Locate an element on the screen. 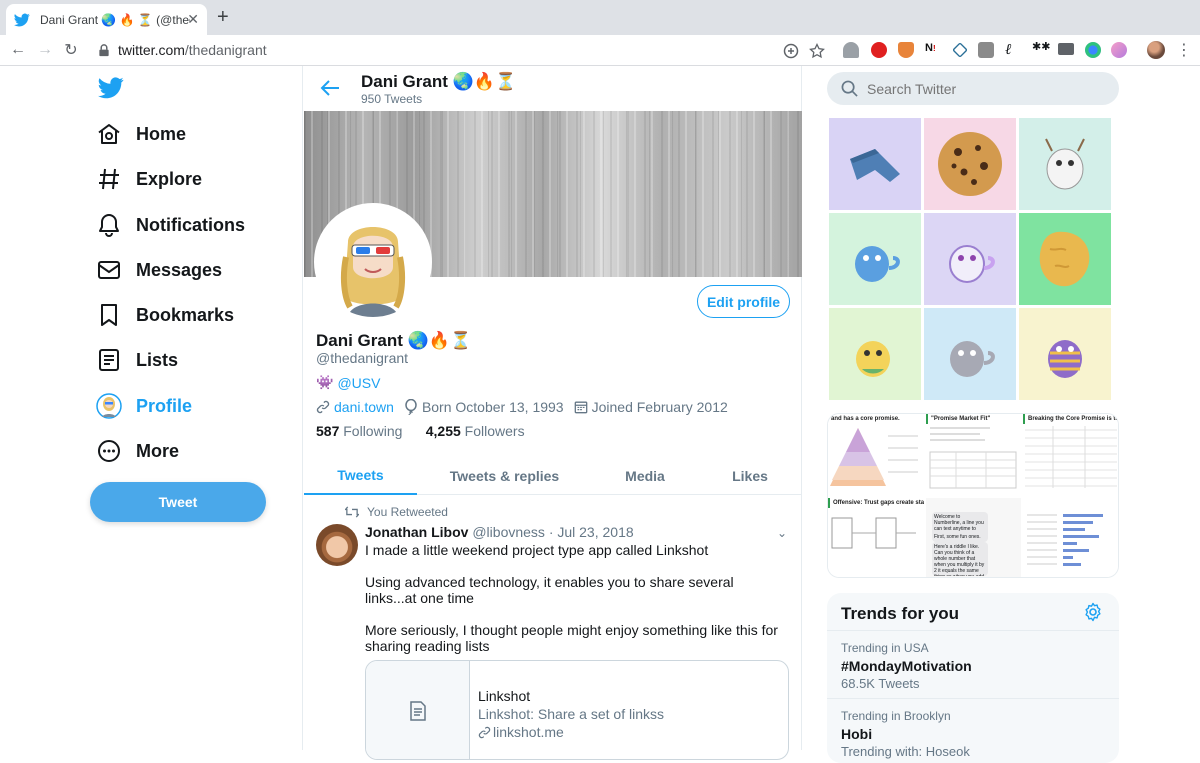  forward-icon: → is located at coordinates (45, 50).